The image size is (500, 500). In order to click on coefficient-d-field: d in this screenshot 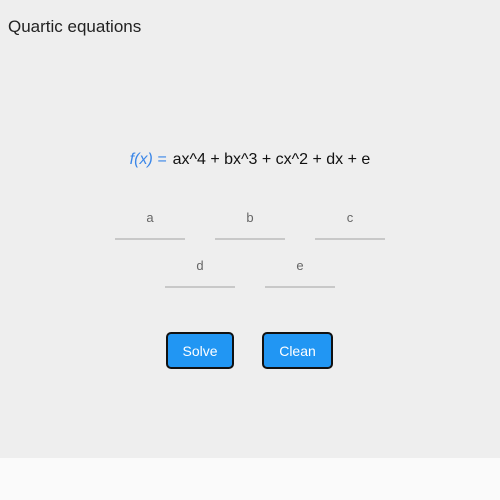, I will do `click(200, 273)`.